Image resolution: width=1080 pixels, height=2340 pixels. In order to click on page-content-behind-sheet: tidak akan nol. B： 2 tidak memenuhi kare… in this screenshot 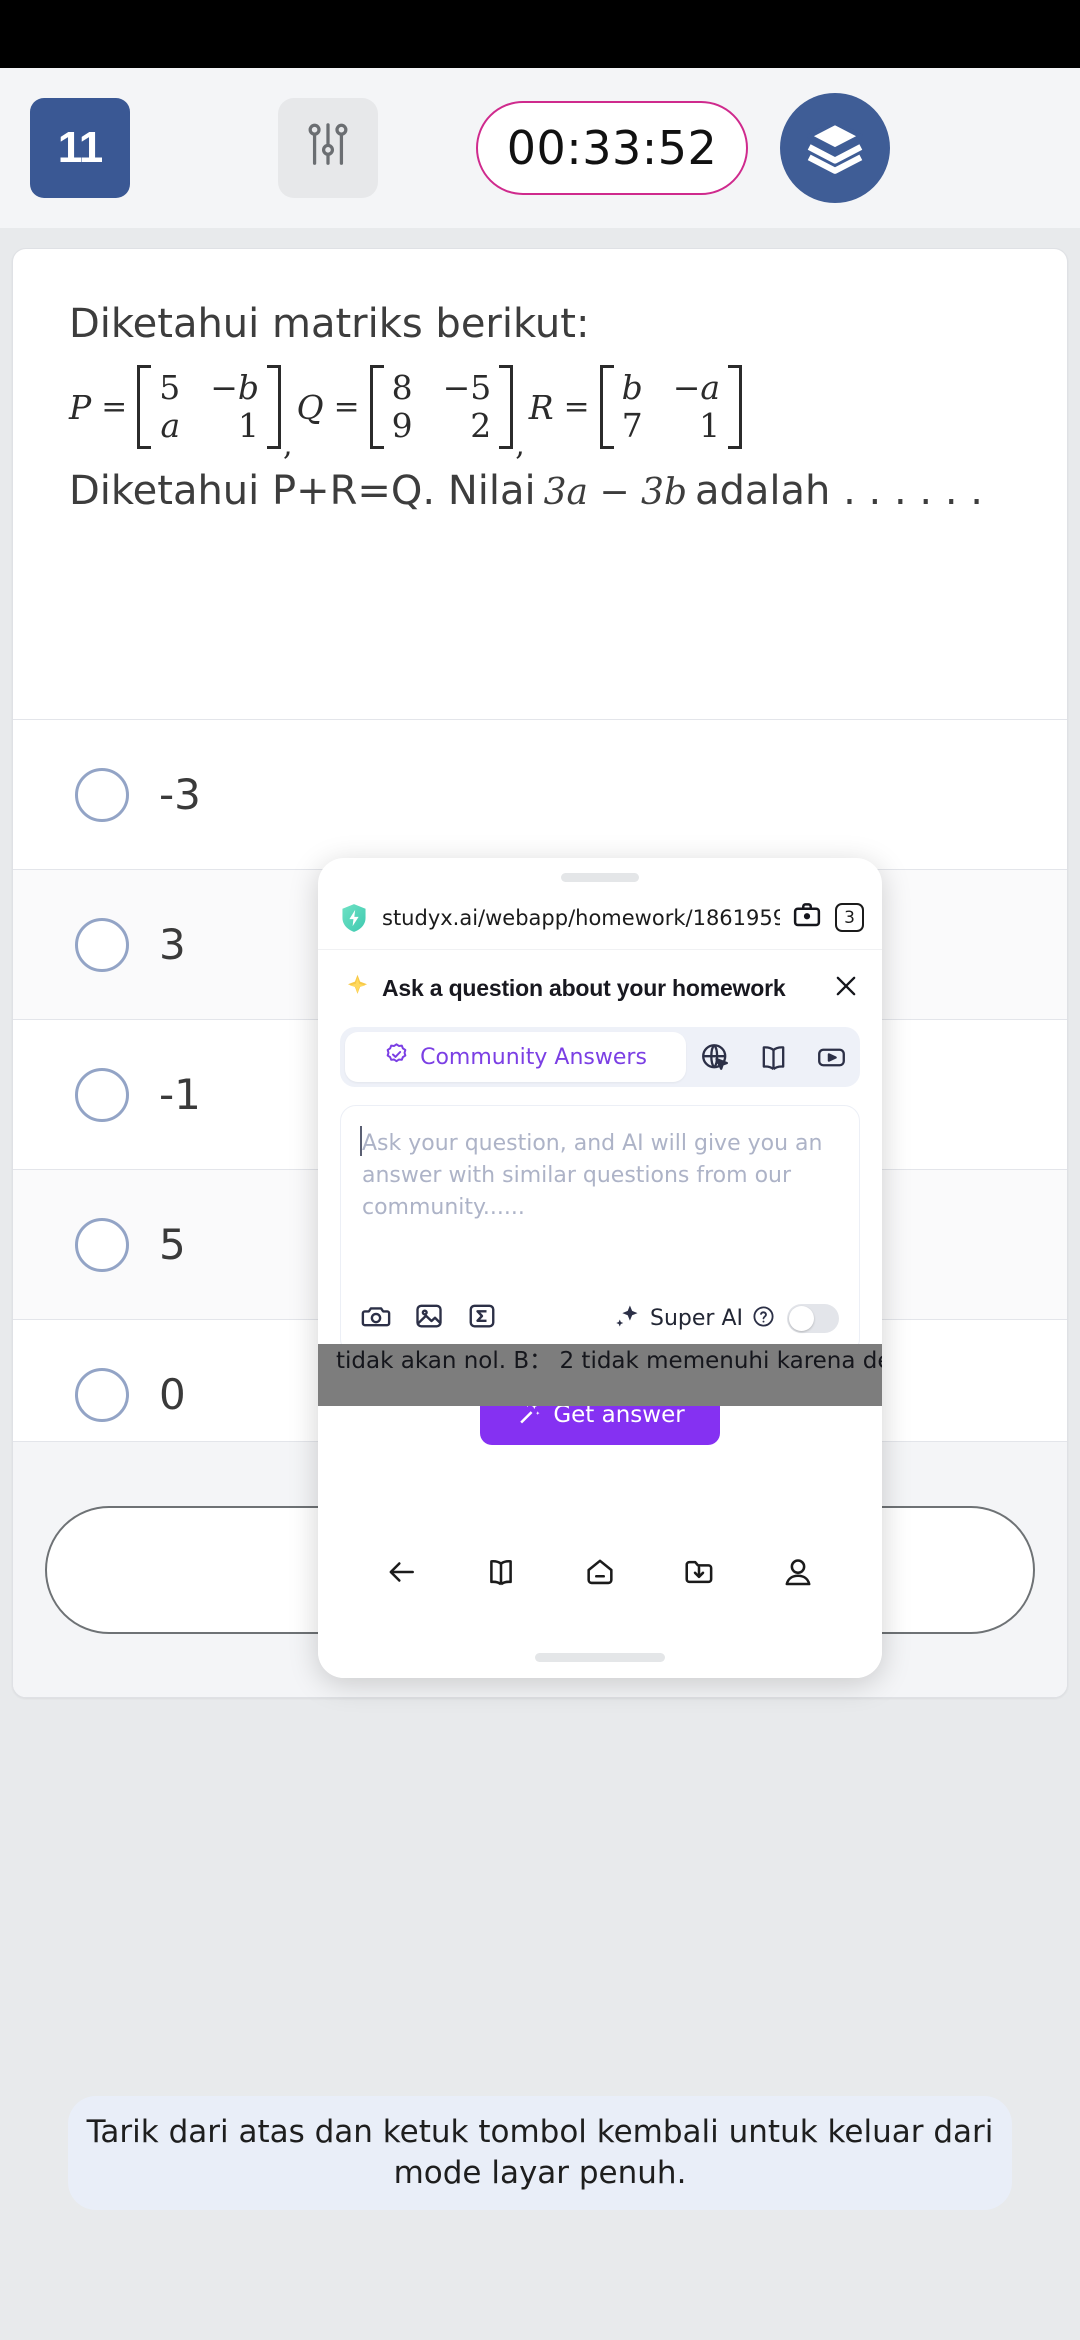, I will do `click(600, 1375)`.